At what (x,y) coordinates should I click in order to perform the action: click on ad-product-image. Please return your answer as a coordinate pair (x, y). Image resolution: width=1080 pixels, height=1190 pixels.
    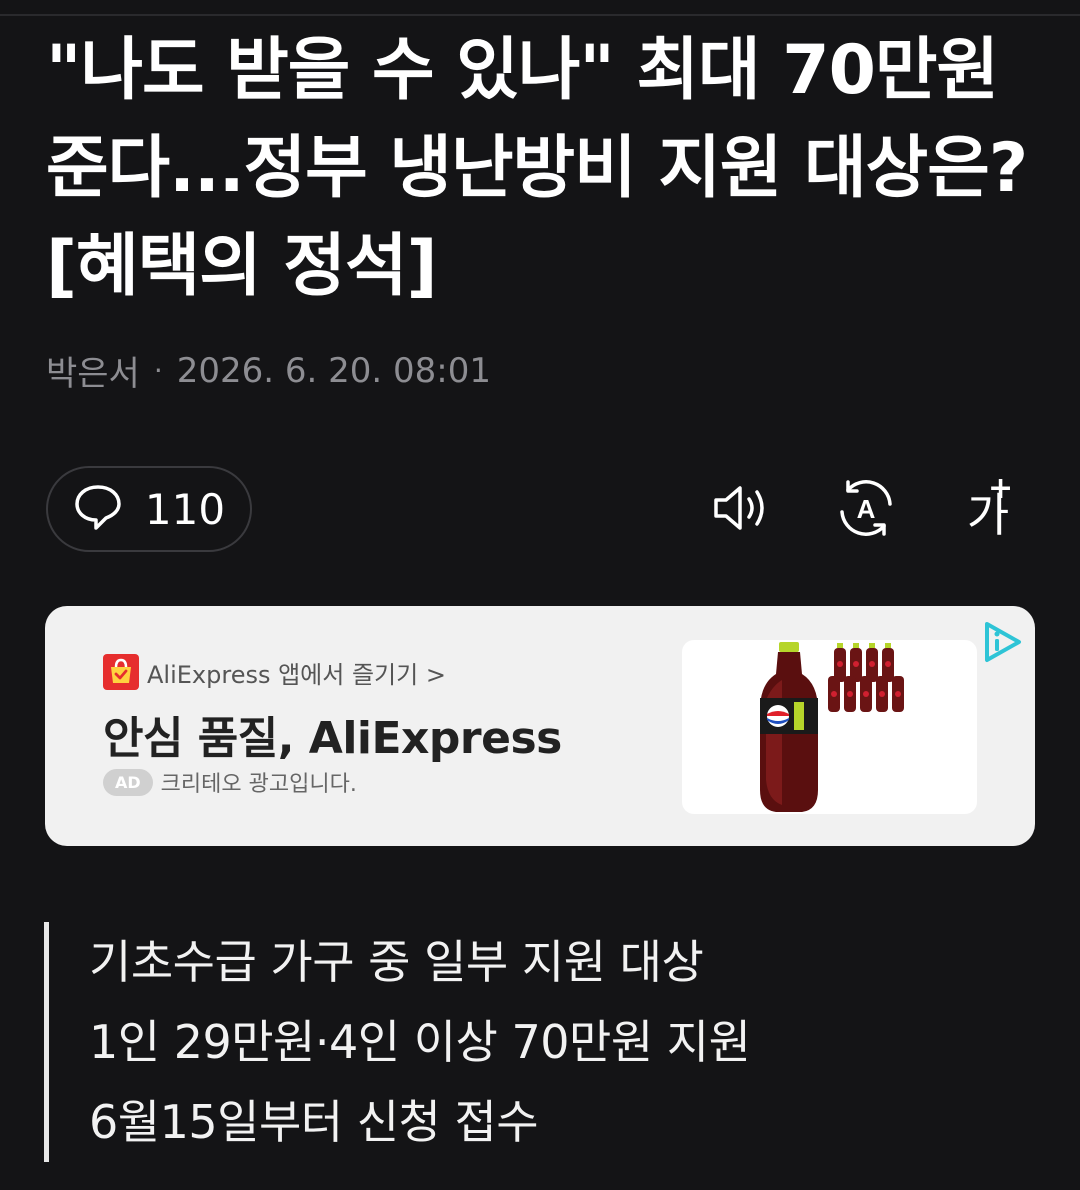
    Looking at the image, I should click on (829, 727).